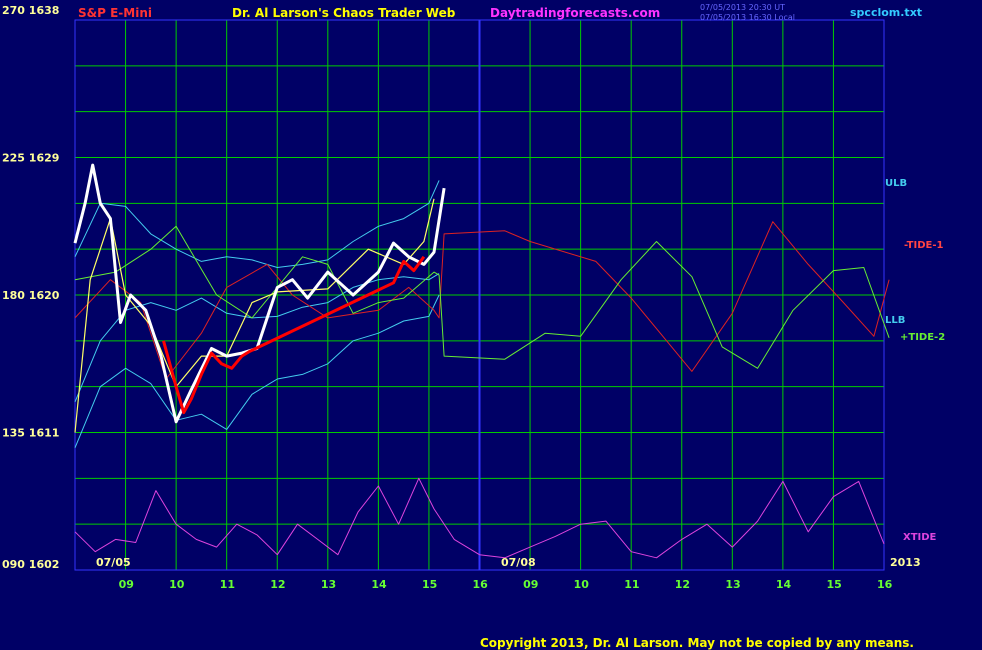 The width and height of the screenshot is (982, 650). What do you see at coordinates (747, 17) in the screenshot?
I see `timestamp-local: 07/05/2013 16:30 Local` at bounding box center [747, 17].